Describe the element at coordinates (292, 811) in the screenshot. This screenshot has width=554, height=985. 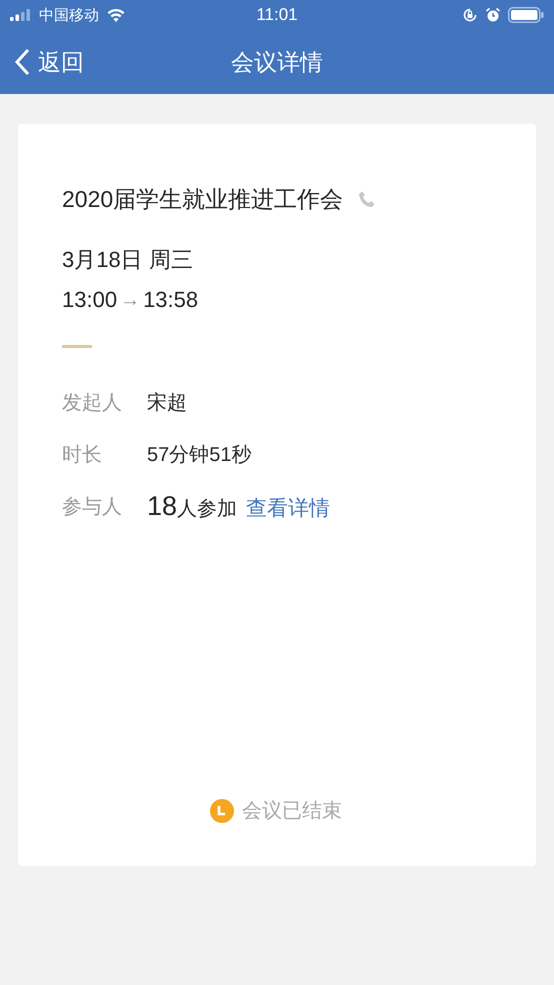
I see `meeting-status: 会议已结束` at that location.